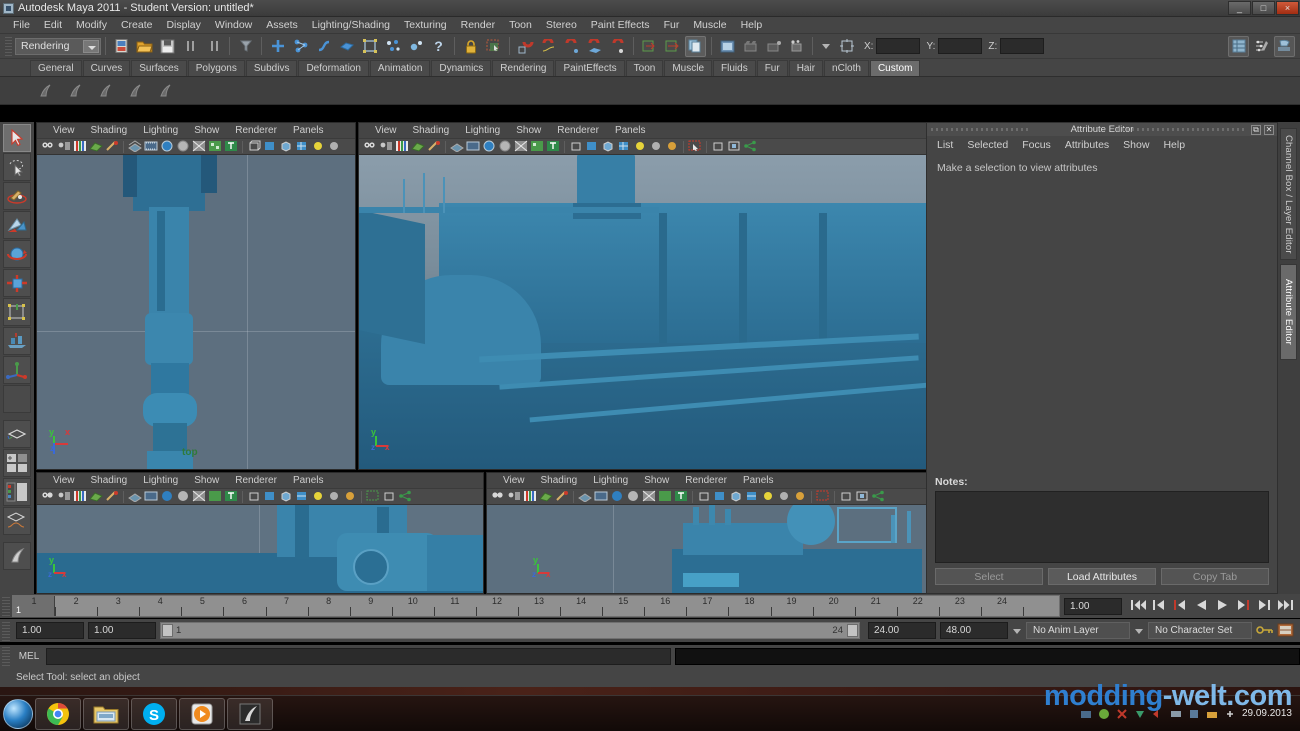  What do you see at coordinates (18, 713) in the screenshot?
I see `start-orb-icon` at bounding box center [18, 713].